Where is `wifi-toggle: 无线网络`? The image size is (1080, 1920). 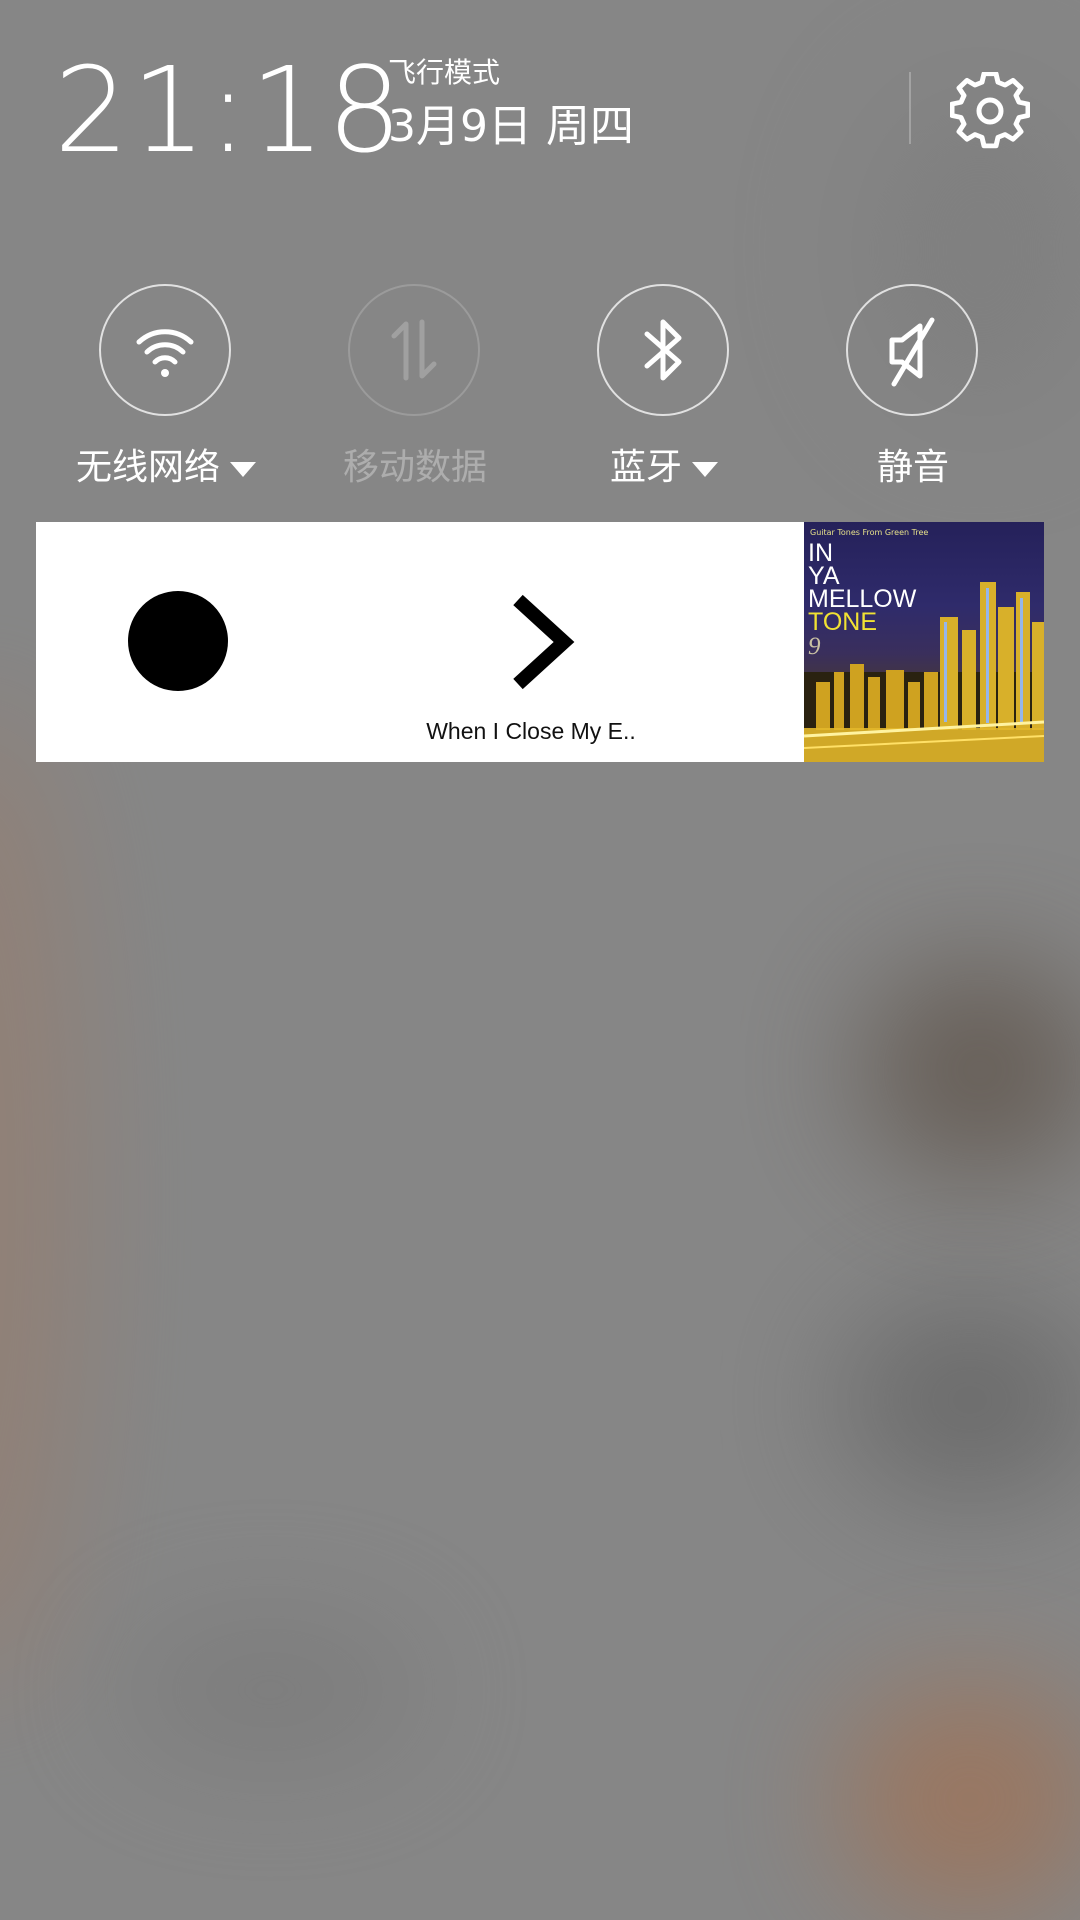 wifi-toggle: 无线网络 is located at coordinates (166, 394).